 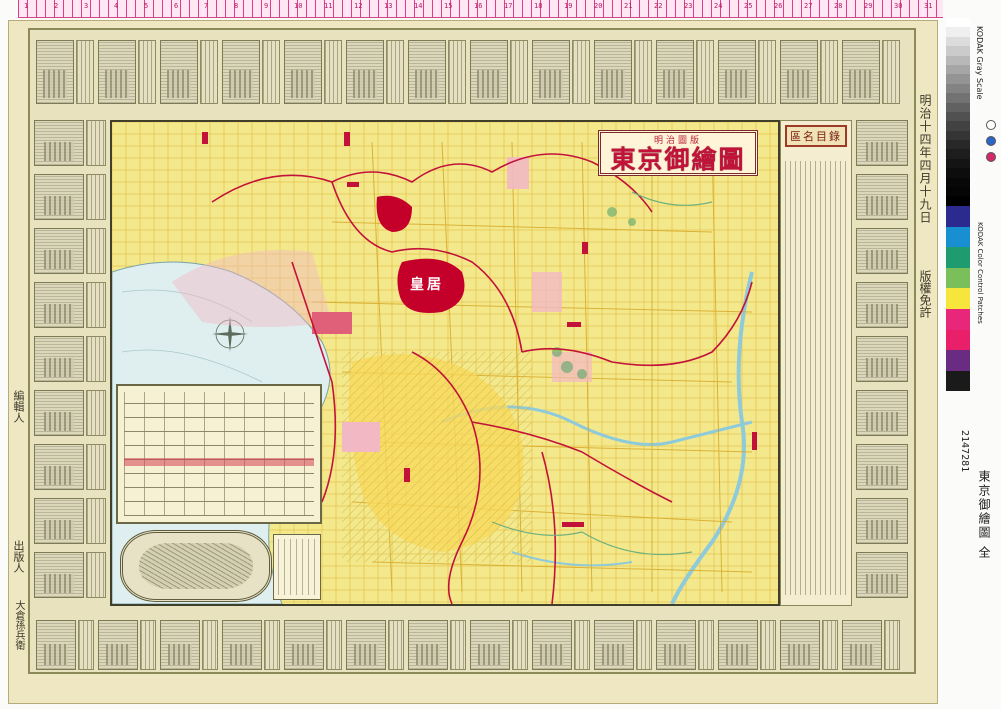 I want to click on ruler-tick-label: 9, so click(x=266, y=6).